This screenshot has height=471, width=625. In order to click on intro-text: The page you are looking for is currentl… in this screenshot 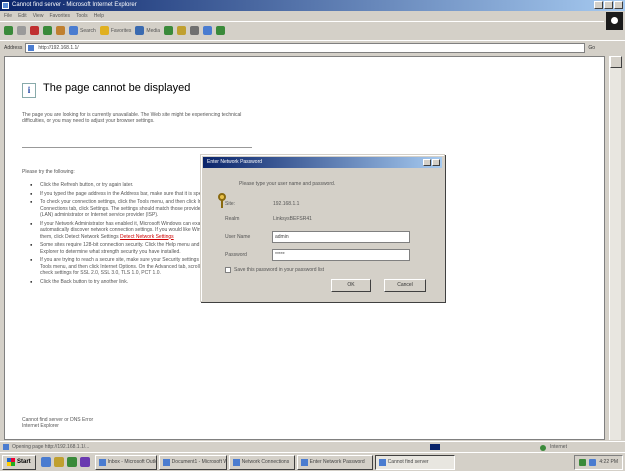, I will do `click(132, 118)`.